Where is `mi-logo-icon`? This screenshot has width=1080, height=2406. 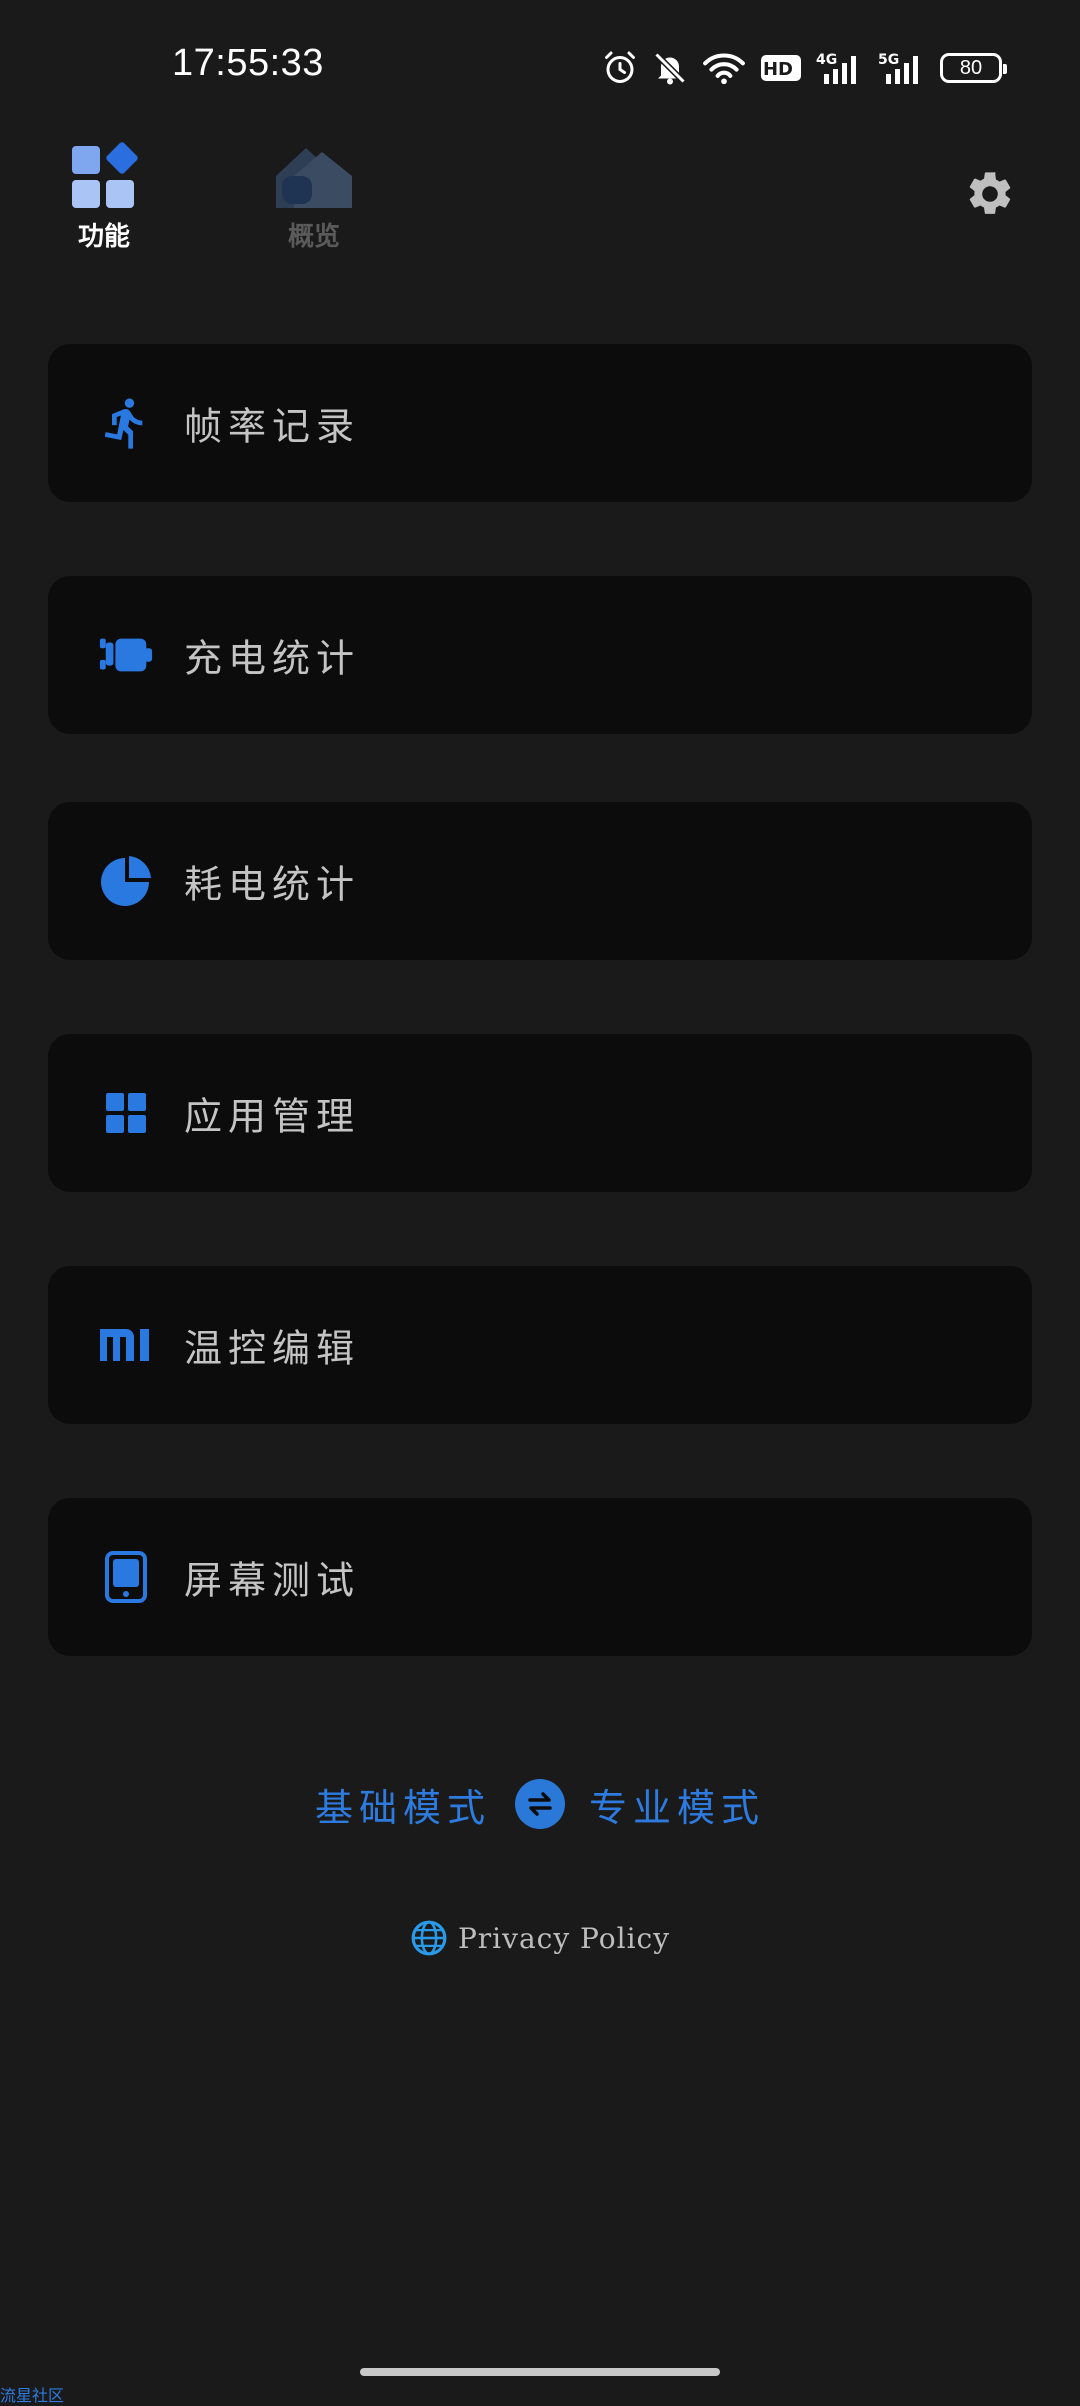 mi-logo-icon is located at coordinates (126, 1345).